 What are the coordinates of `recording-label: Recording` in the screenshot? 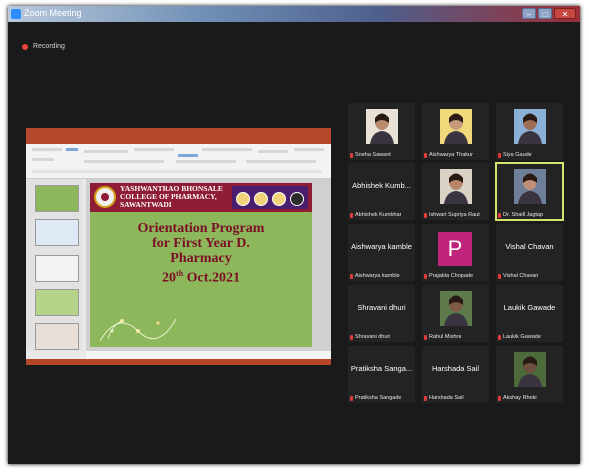 It's located at (49, 46).